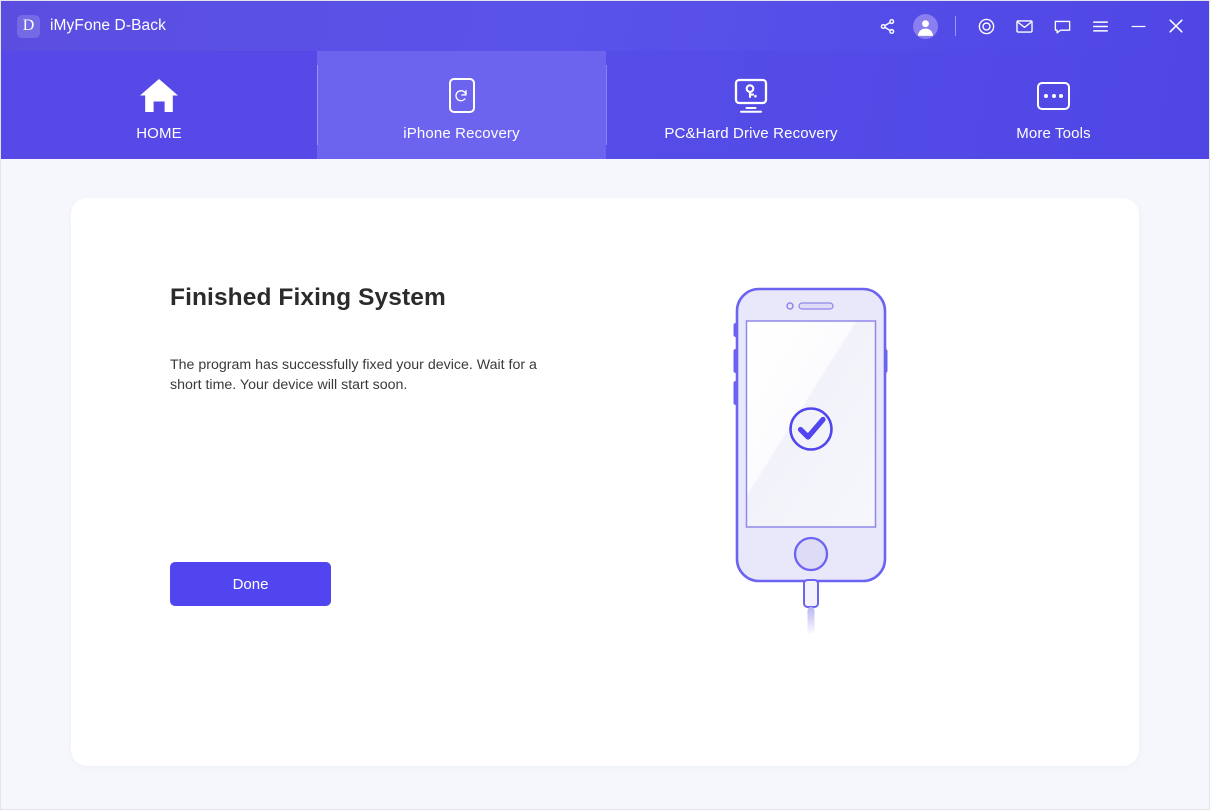 The width and height of the screenshot is (1210, 810). What do you see at coordinates (461, 133) in the screenshot?
I see `tab-iphone-recovery-label: iPhone Recovery` at bounding box center [461, 133].